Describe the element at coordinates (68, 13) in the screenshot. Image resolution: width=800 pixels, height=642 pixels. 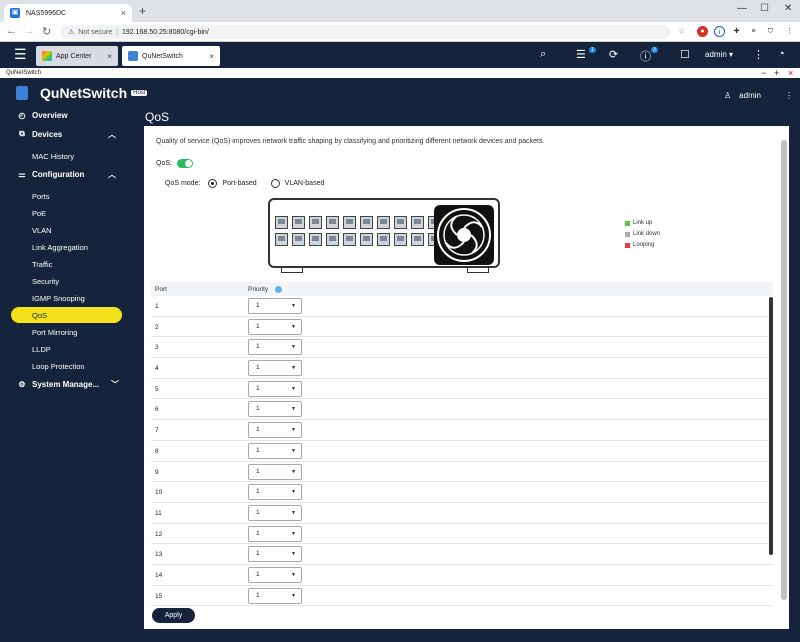
I see `browser-tab: ▣ NAS5996DC ×` at that location.